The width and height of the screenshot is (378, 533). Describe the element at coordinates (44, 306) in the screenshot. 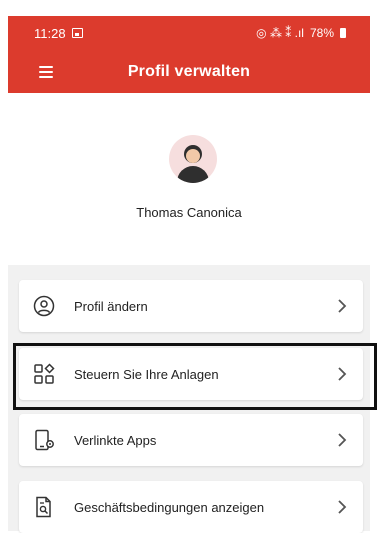

I see `user-circle-icon` at that location.